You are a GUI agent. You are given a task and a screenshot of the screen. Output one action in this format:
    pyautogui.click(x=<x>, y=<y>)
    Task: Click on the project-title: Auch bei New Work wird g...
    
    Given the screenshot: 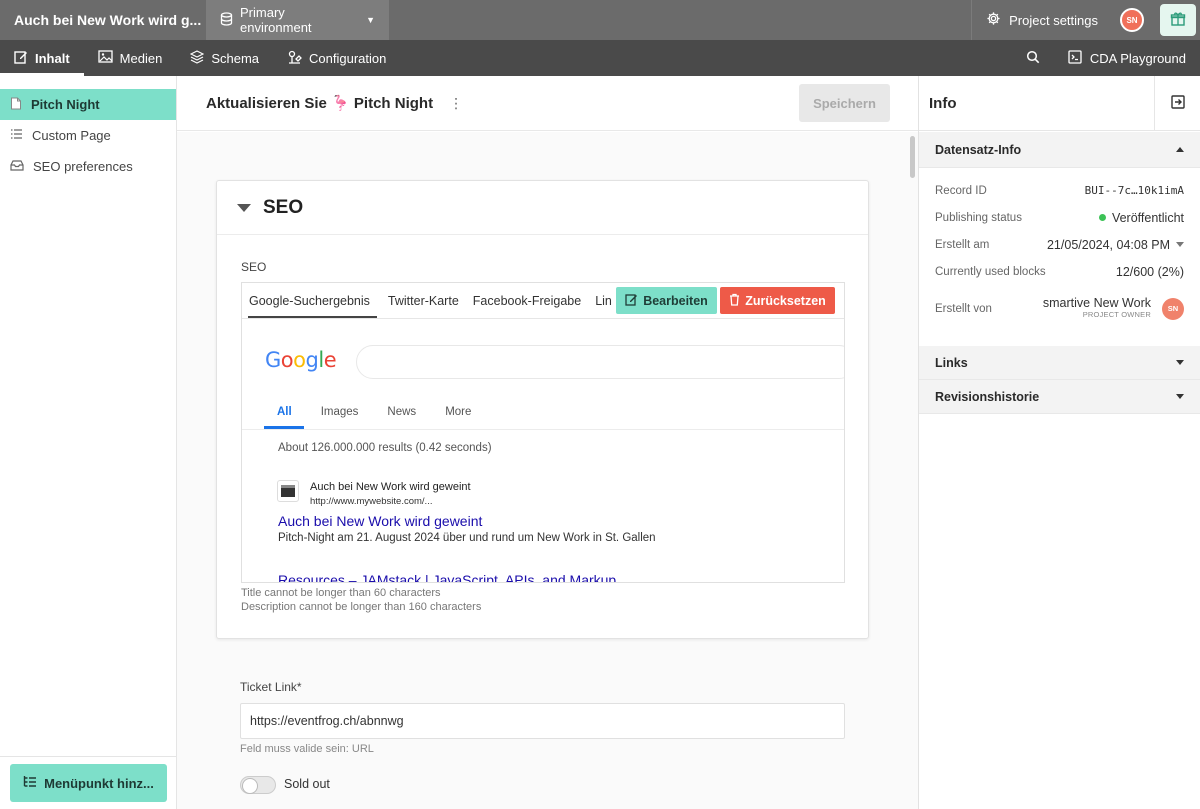 What is the action you would take?
    pyautogui.click(x=103, y=20)
    